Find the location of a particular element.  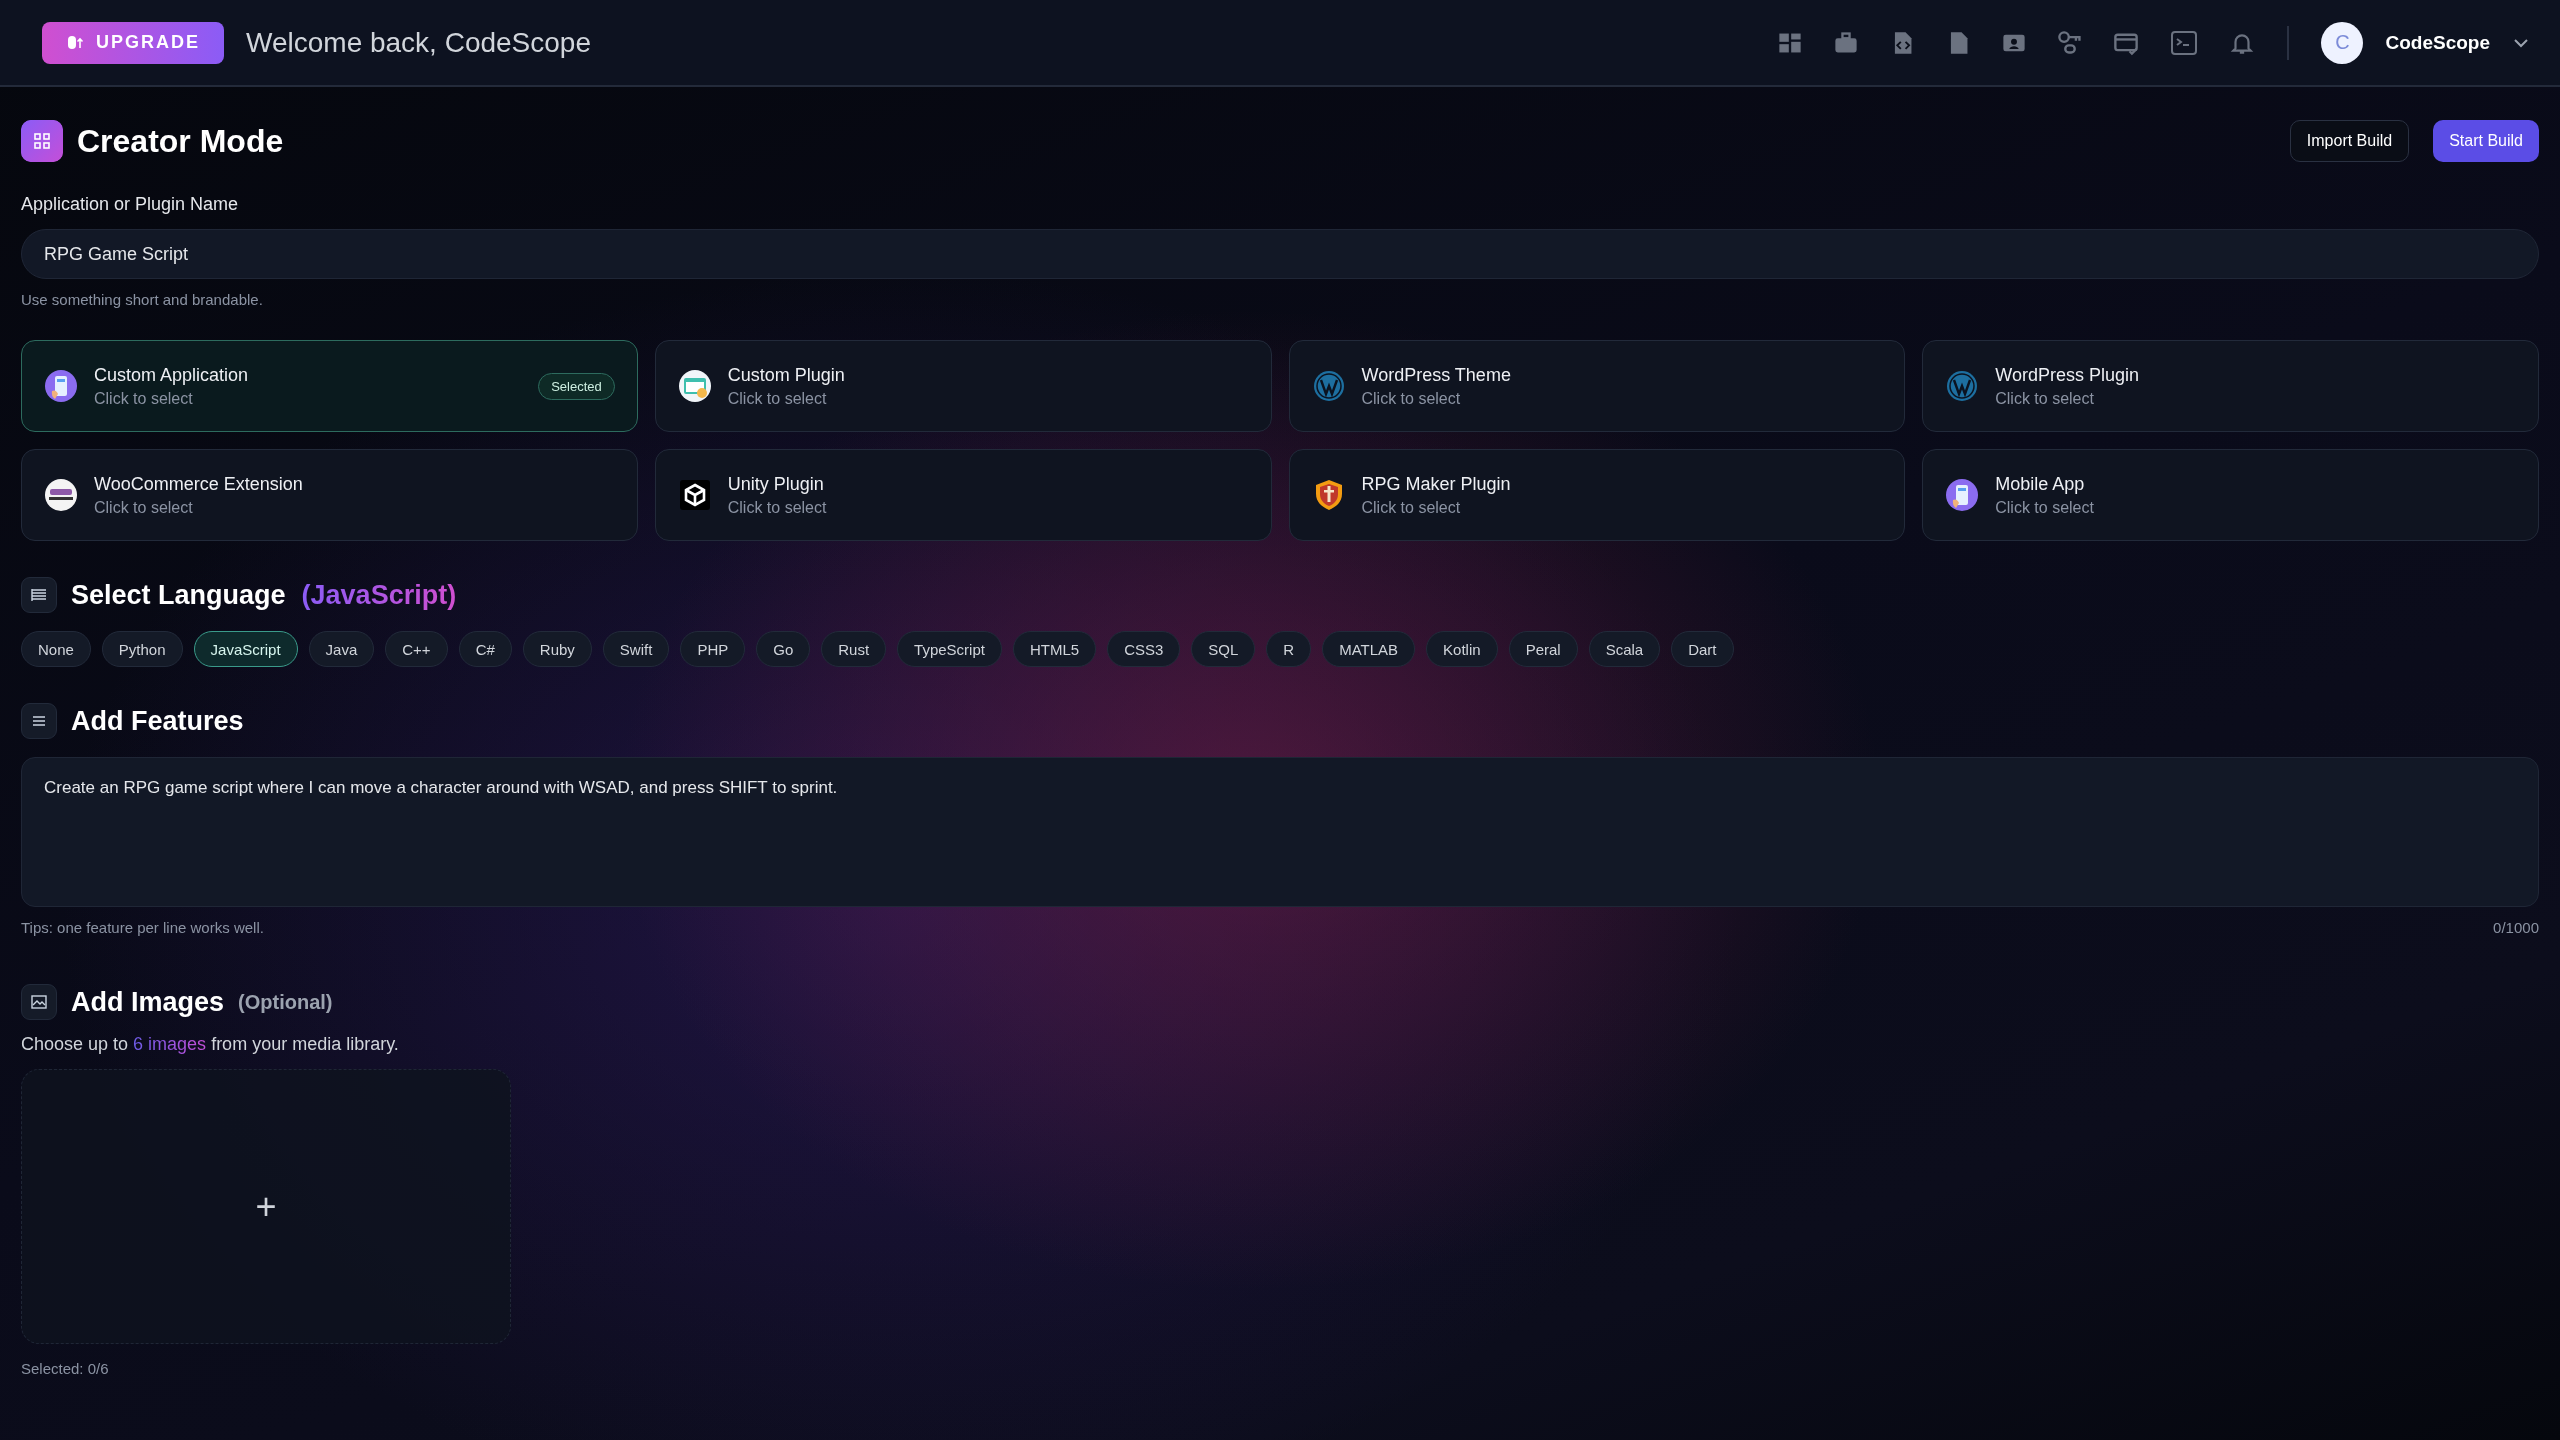

selected-badge: Selected is located at coordinates (576, 386).